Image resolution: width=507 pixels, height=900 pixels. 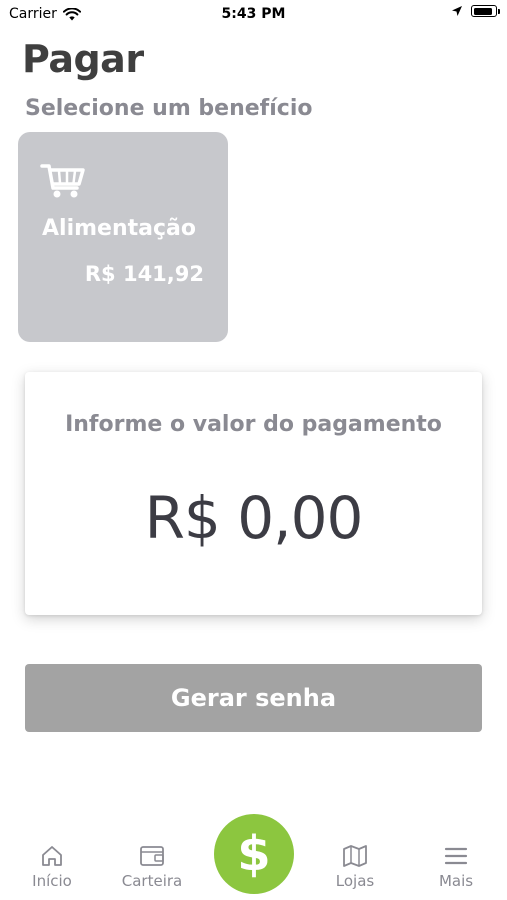 I want to click on tab-inicio: Início, so click(x=52, y=867).